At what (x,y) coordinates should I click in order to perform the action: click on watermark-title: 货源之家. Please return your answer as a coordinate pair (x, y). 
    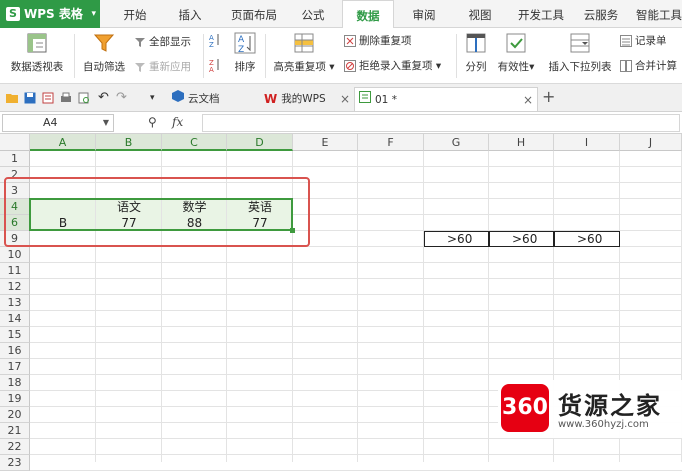
    Looking at the image, I should click on (610, 406).